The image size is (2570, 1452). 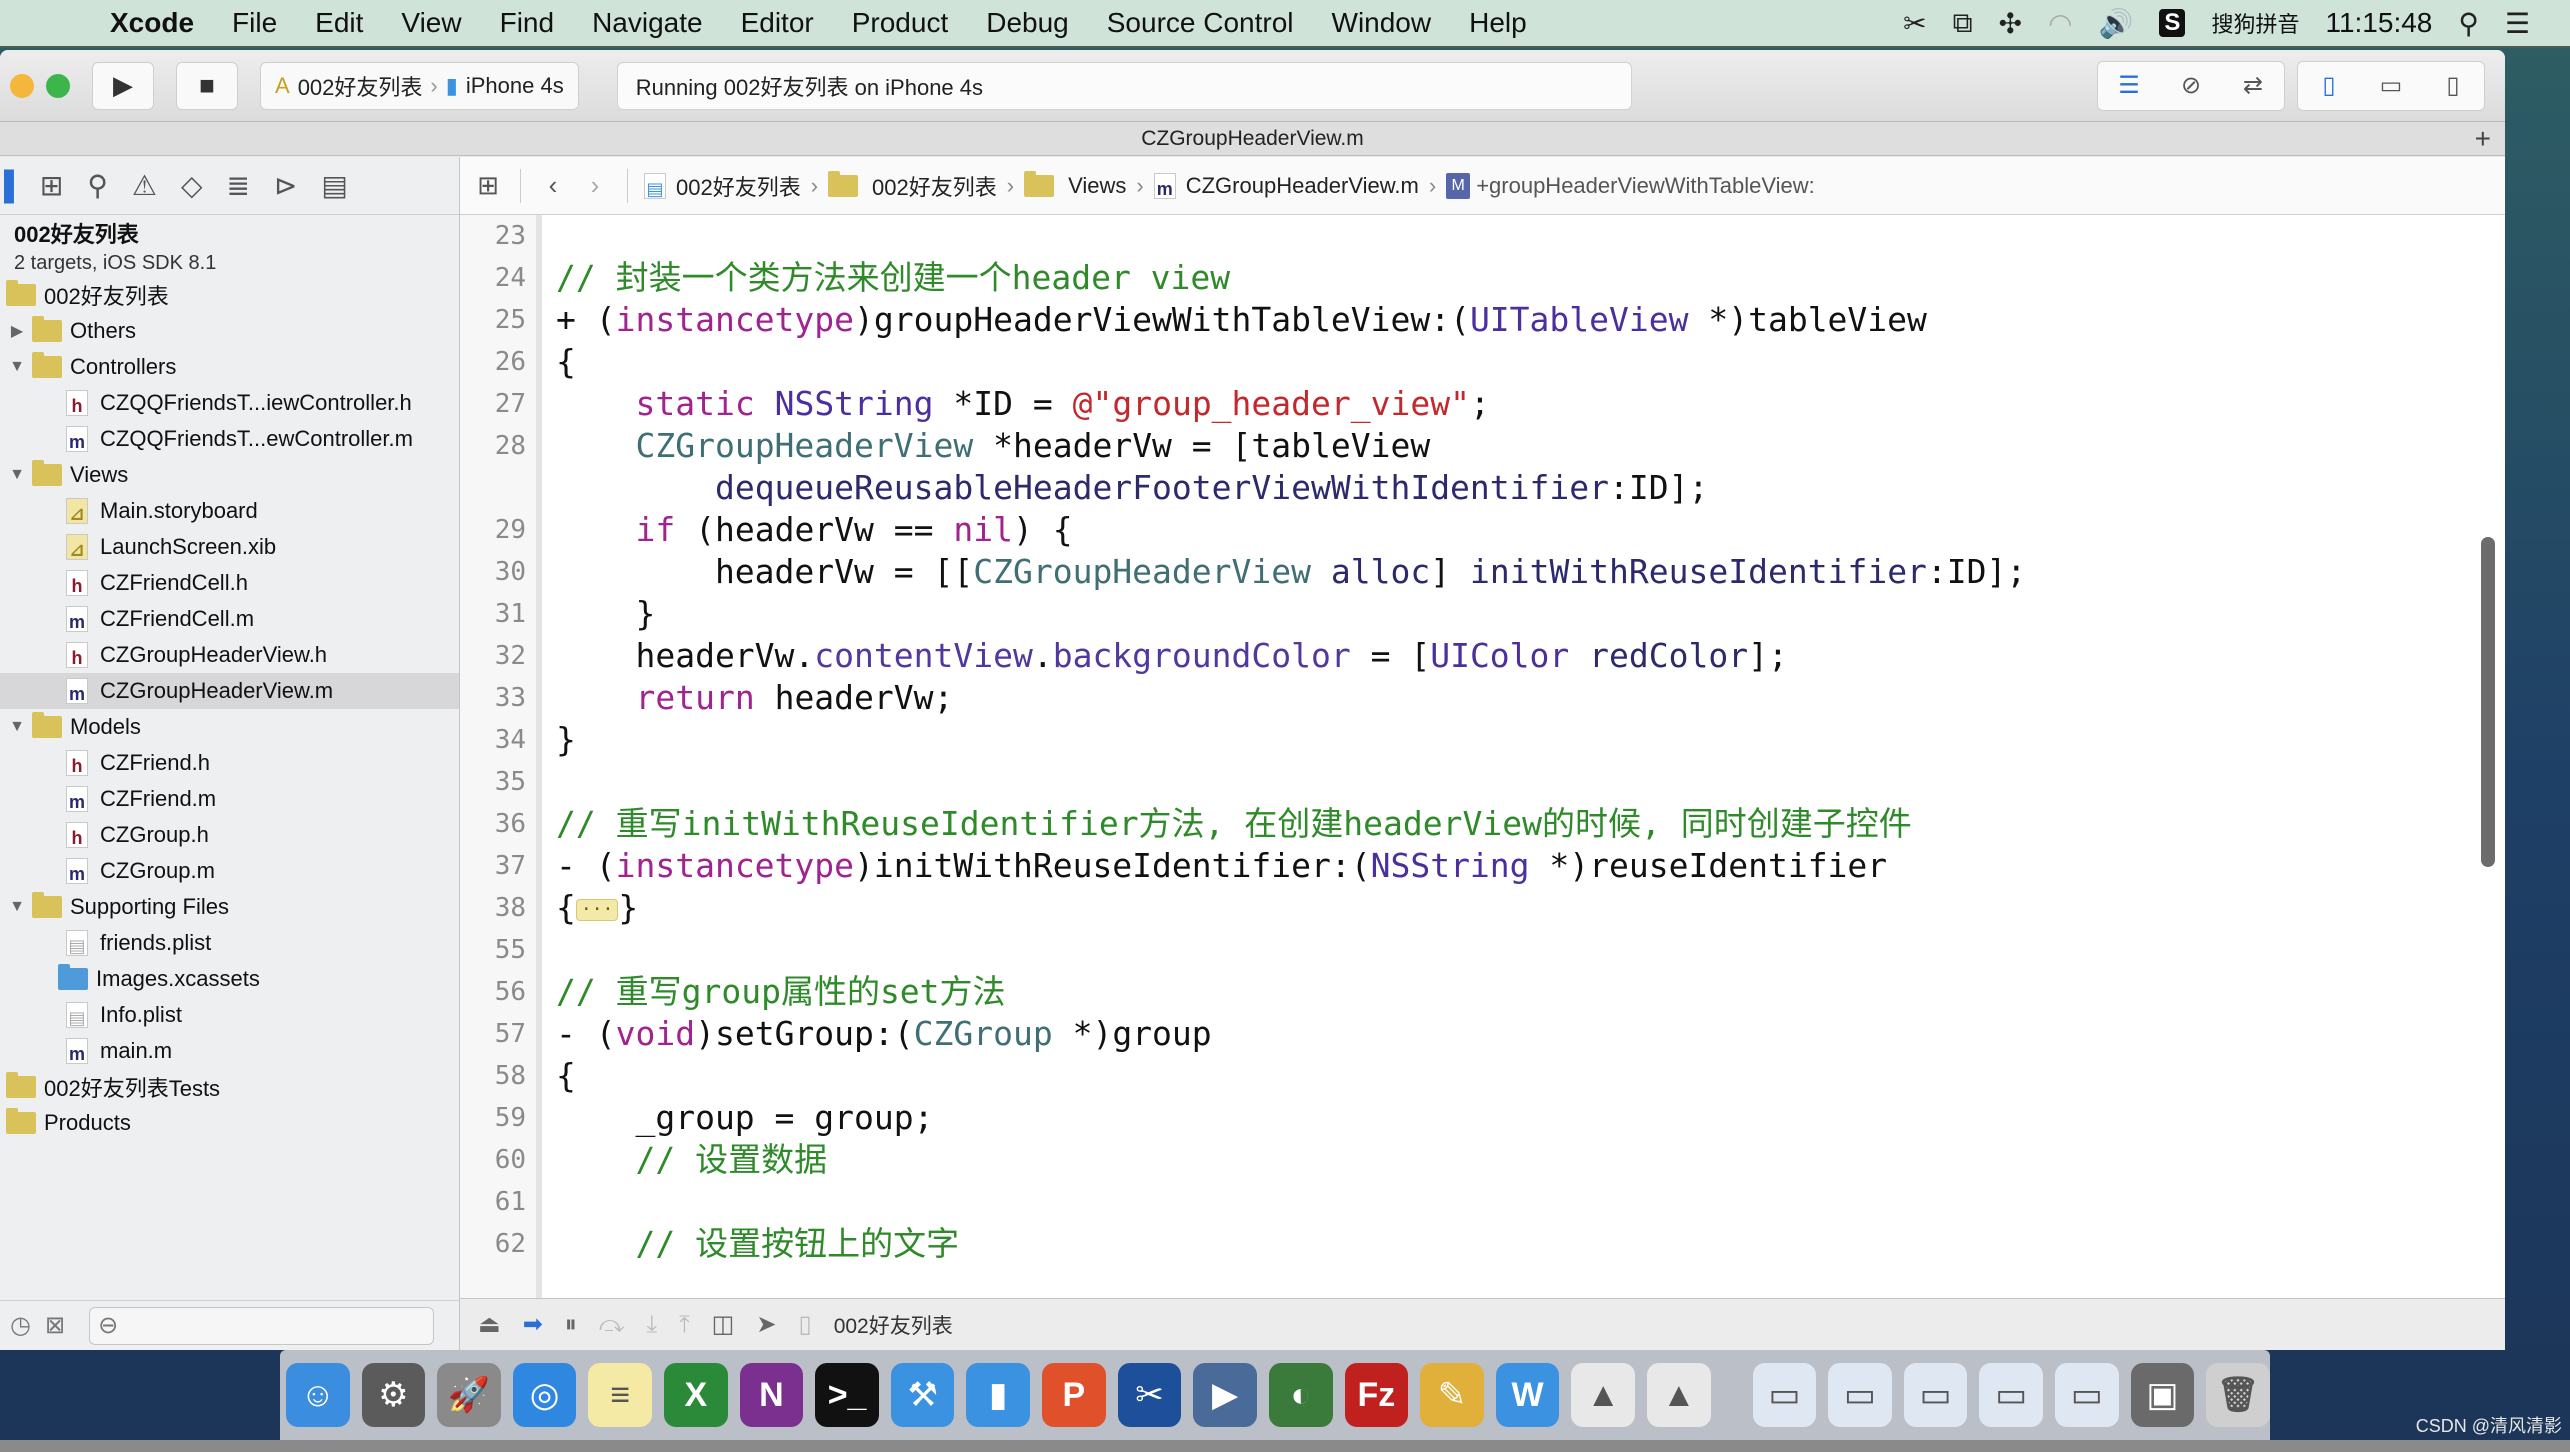 What do you see at coordinates (544, 1395) in the screenshot?
I see `dock-safari-icon: ◎` at bounding box center [544, 1395].